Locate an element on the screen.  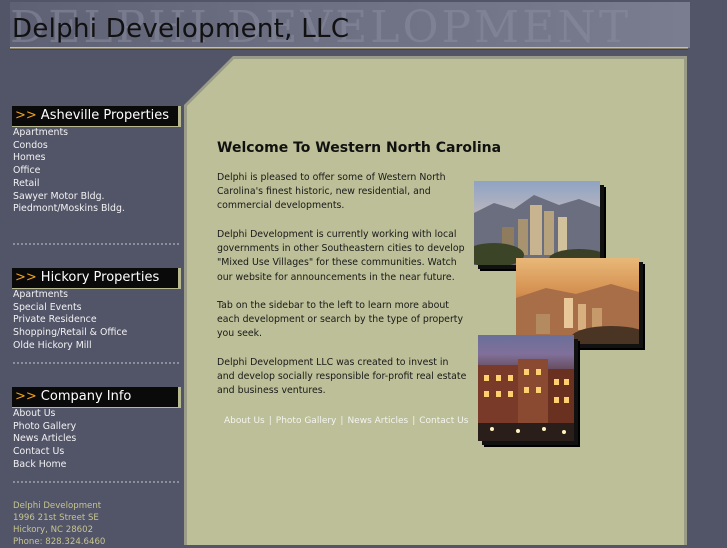
sidebar-item-retail: Retail is located at coordinates (69, 184).